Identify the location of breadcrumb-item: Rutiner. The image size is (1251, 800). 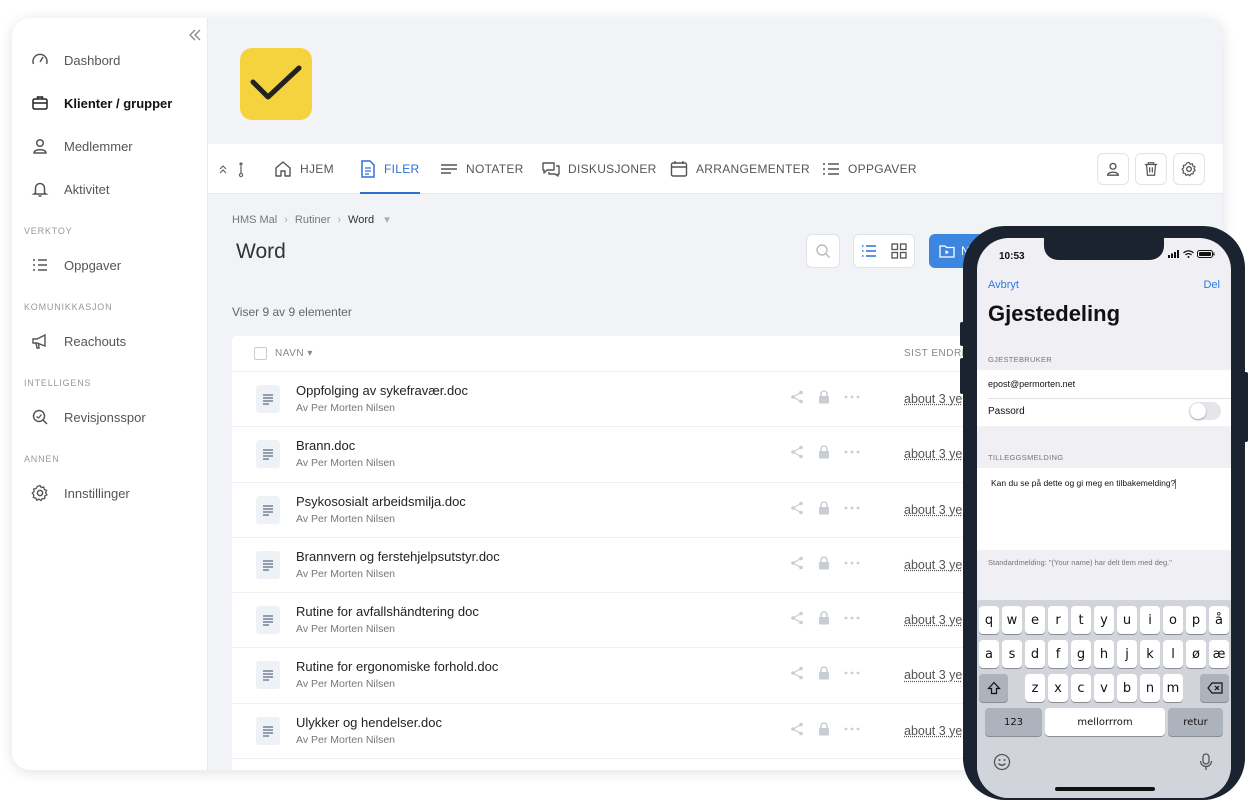
(312, 220).